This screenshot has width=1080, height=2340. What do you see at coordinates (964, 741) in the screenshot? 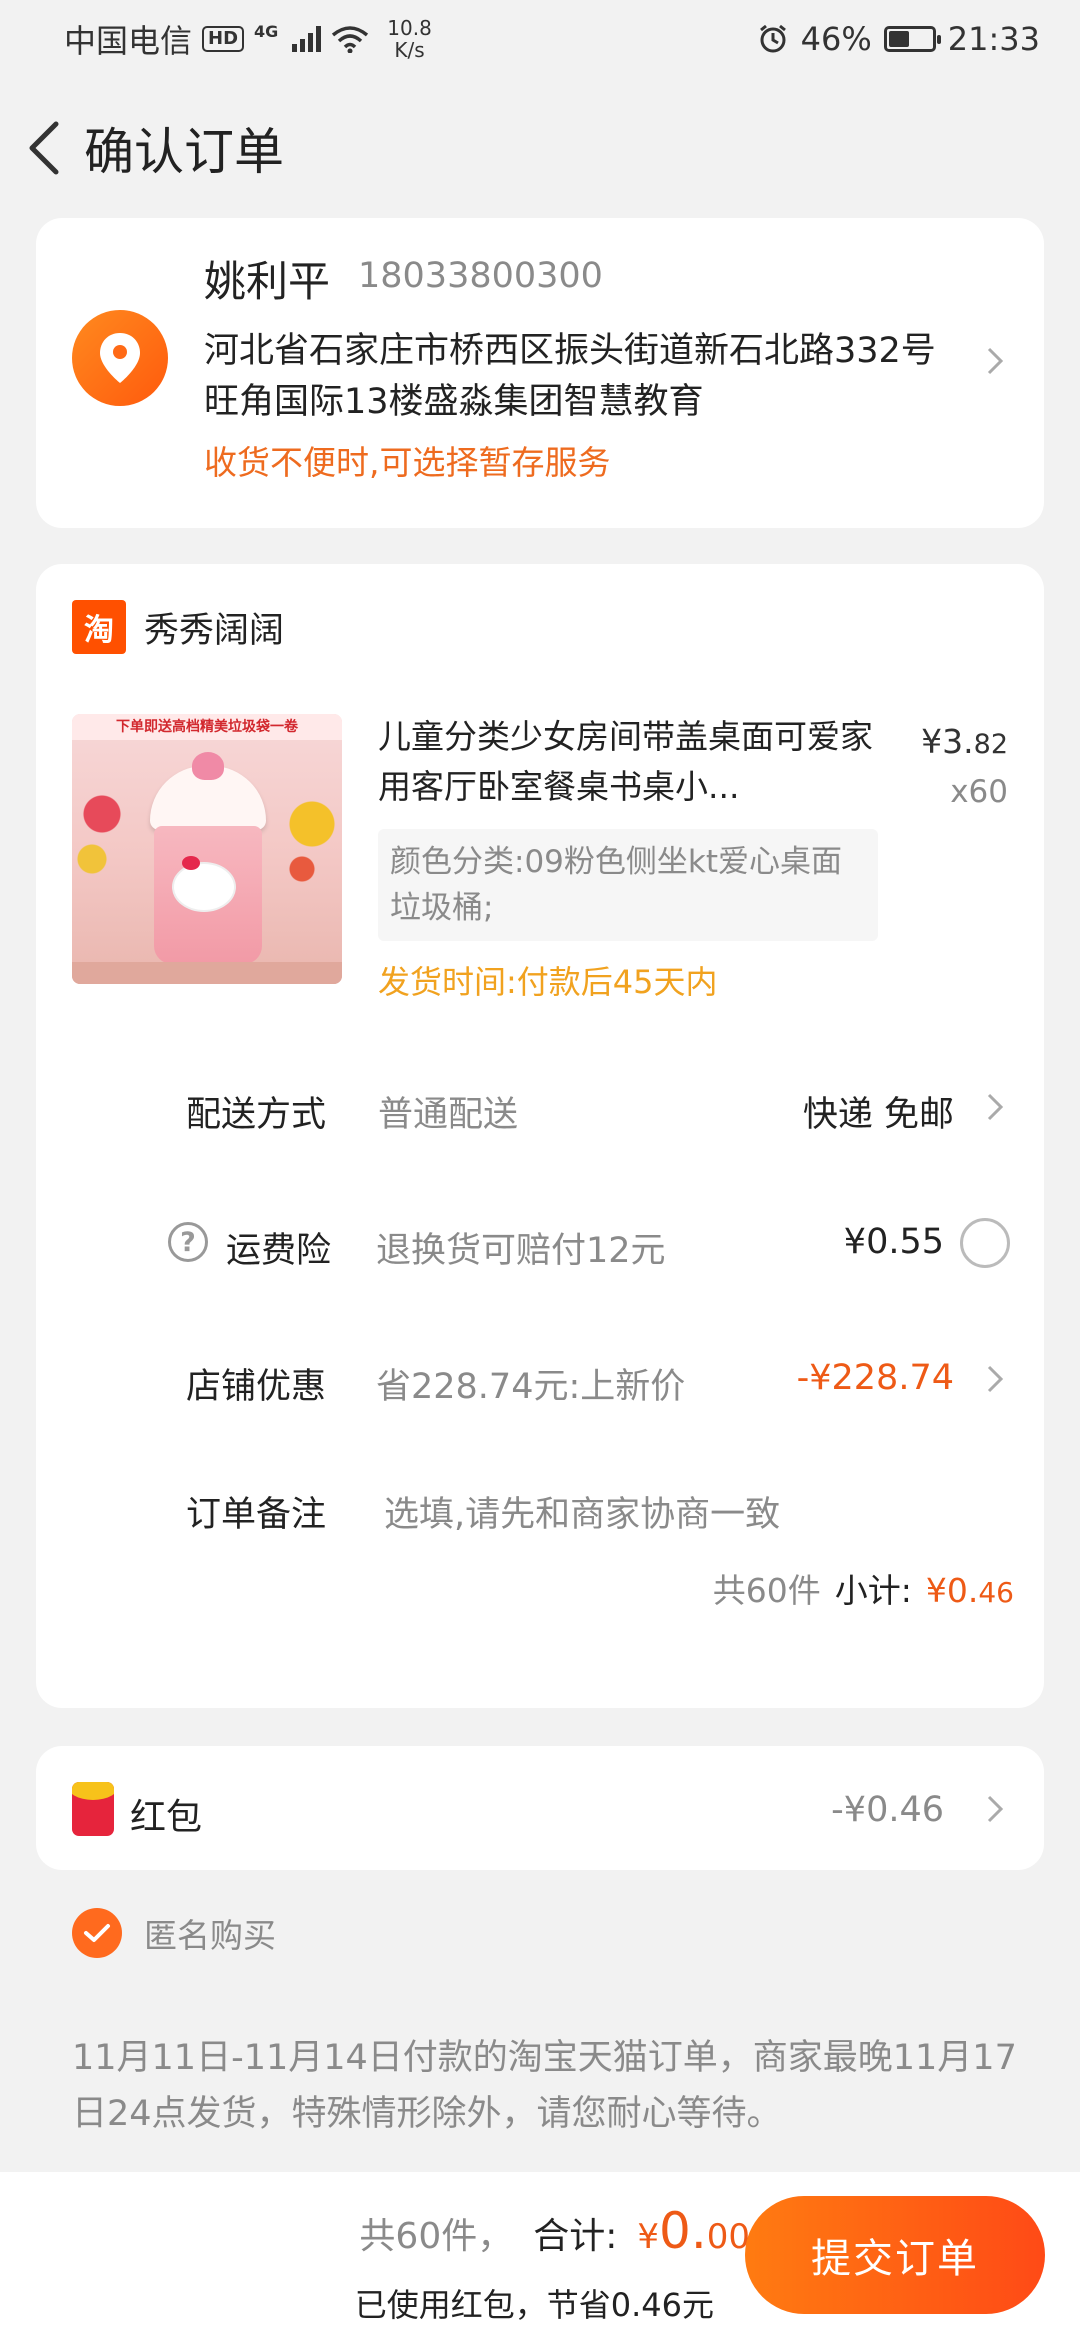
I see `product-price: ¥3.82` at bounding box center [964, 741].